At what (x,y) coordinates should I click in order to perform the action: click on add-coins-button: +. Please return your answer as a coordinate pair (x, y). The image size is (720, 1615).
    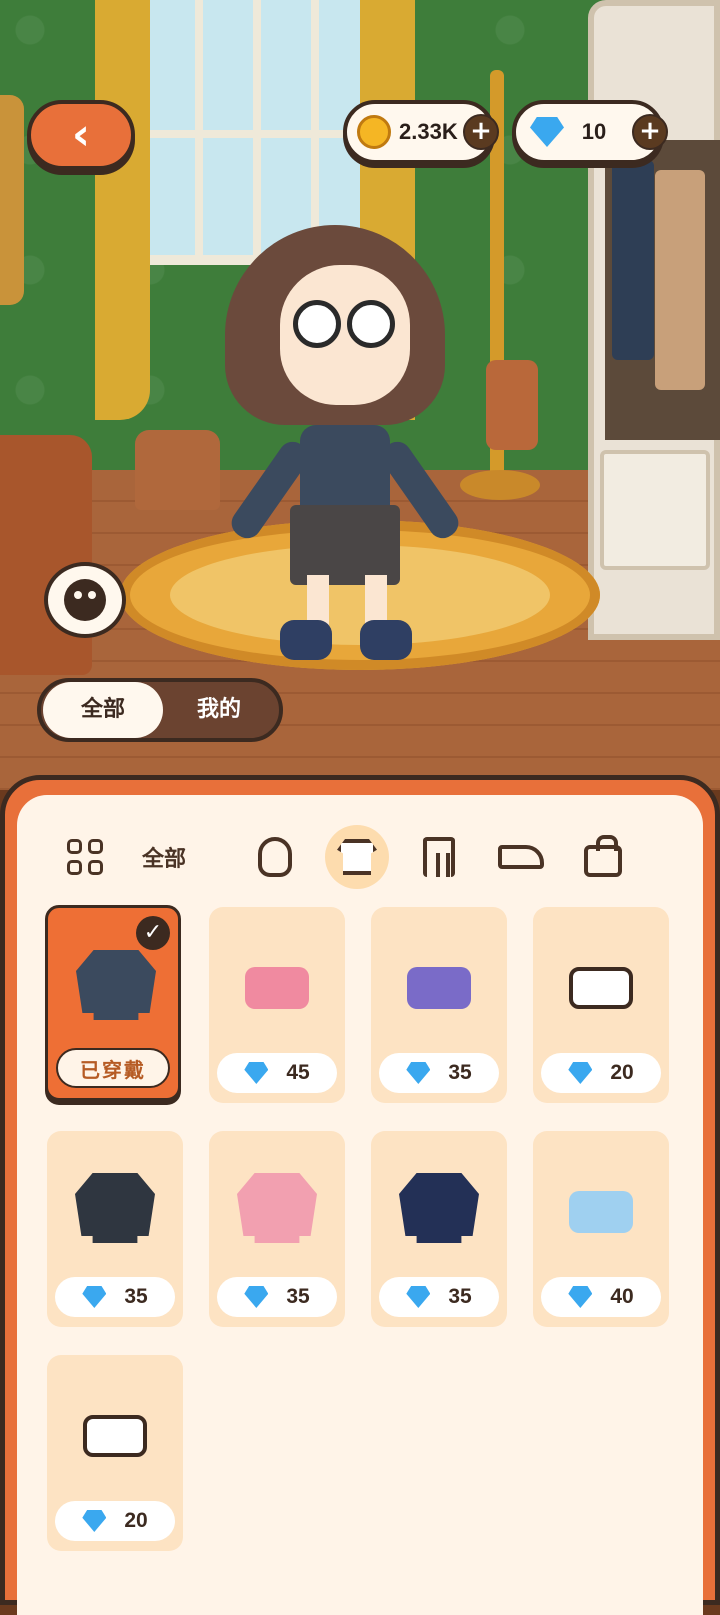
    Looking at the image, I should click on (481, 132).